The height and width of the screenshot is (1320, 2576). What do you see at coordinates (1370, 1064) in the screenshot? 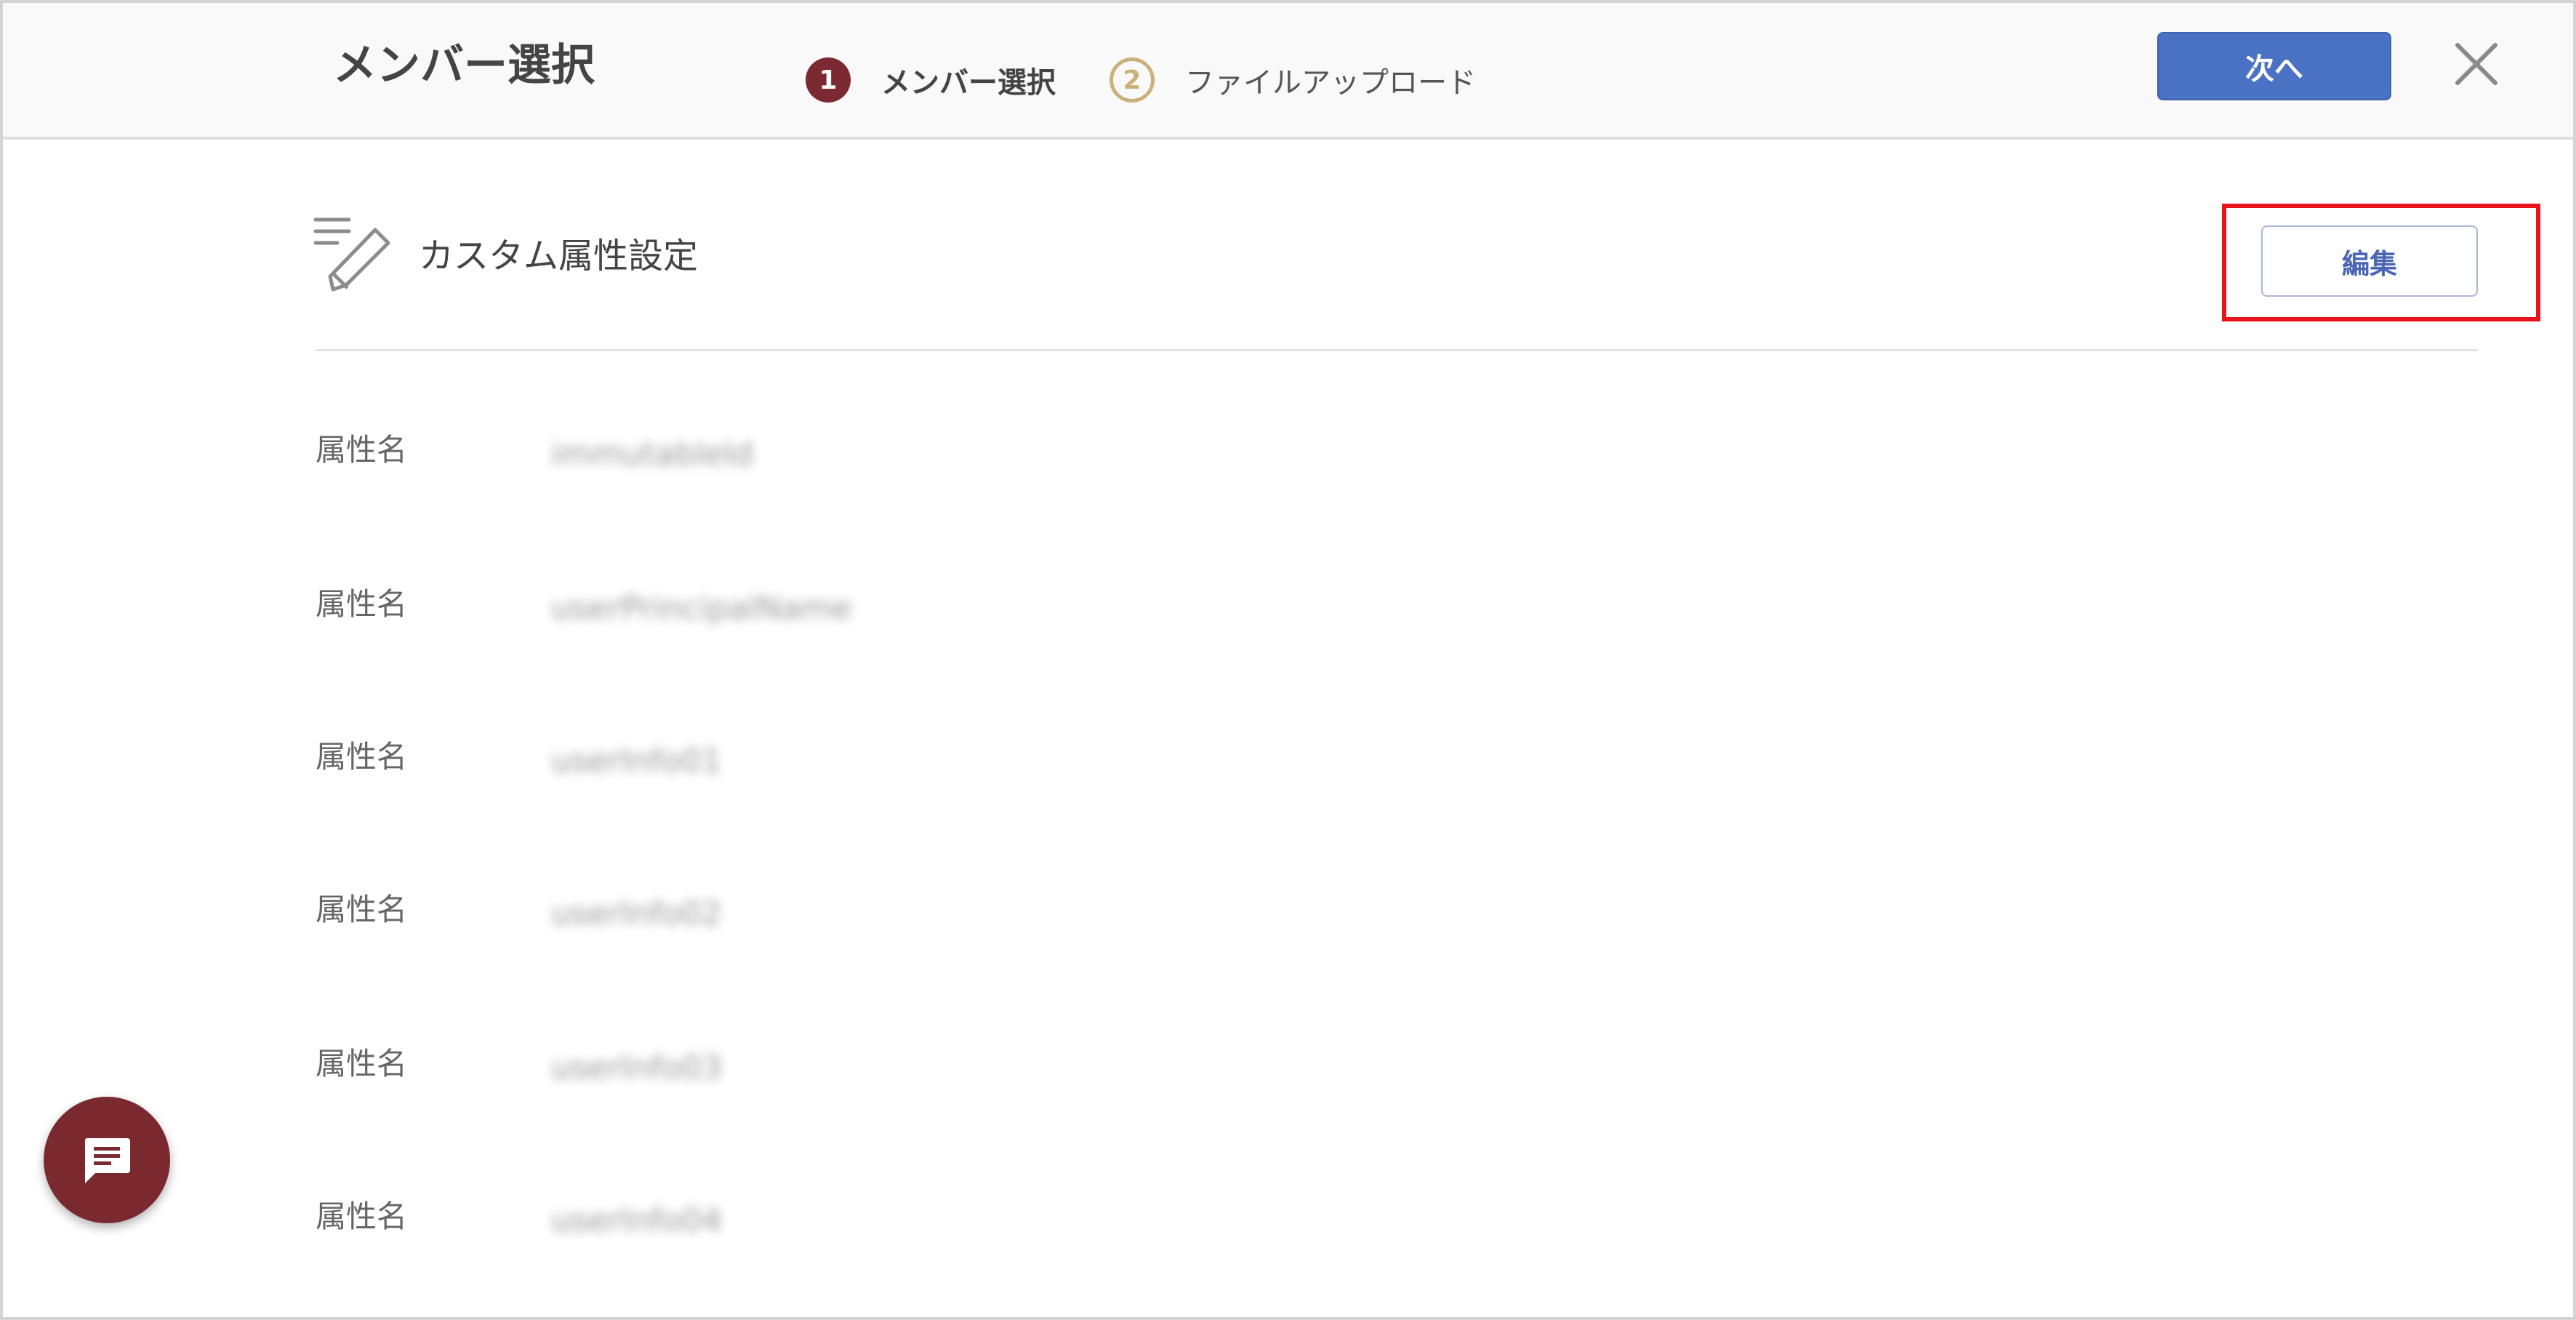
I see `attribute-row: 属性名 userInfo03` at bounding box center [1370, 1064].